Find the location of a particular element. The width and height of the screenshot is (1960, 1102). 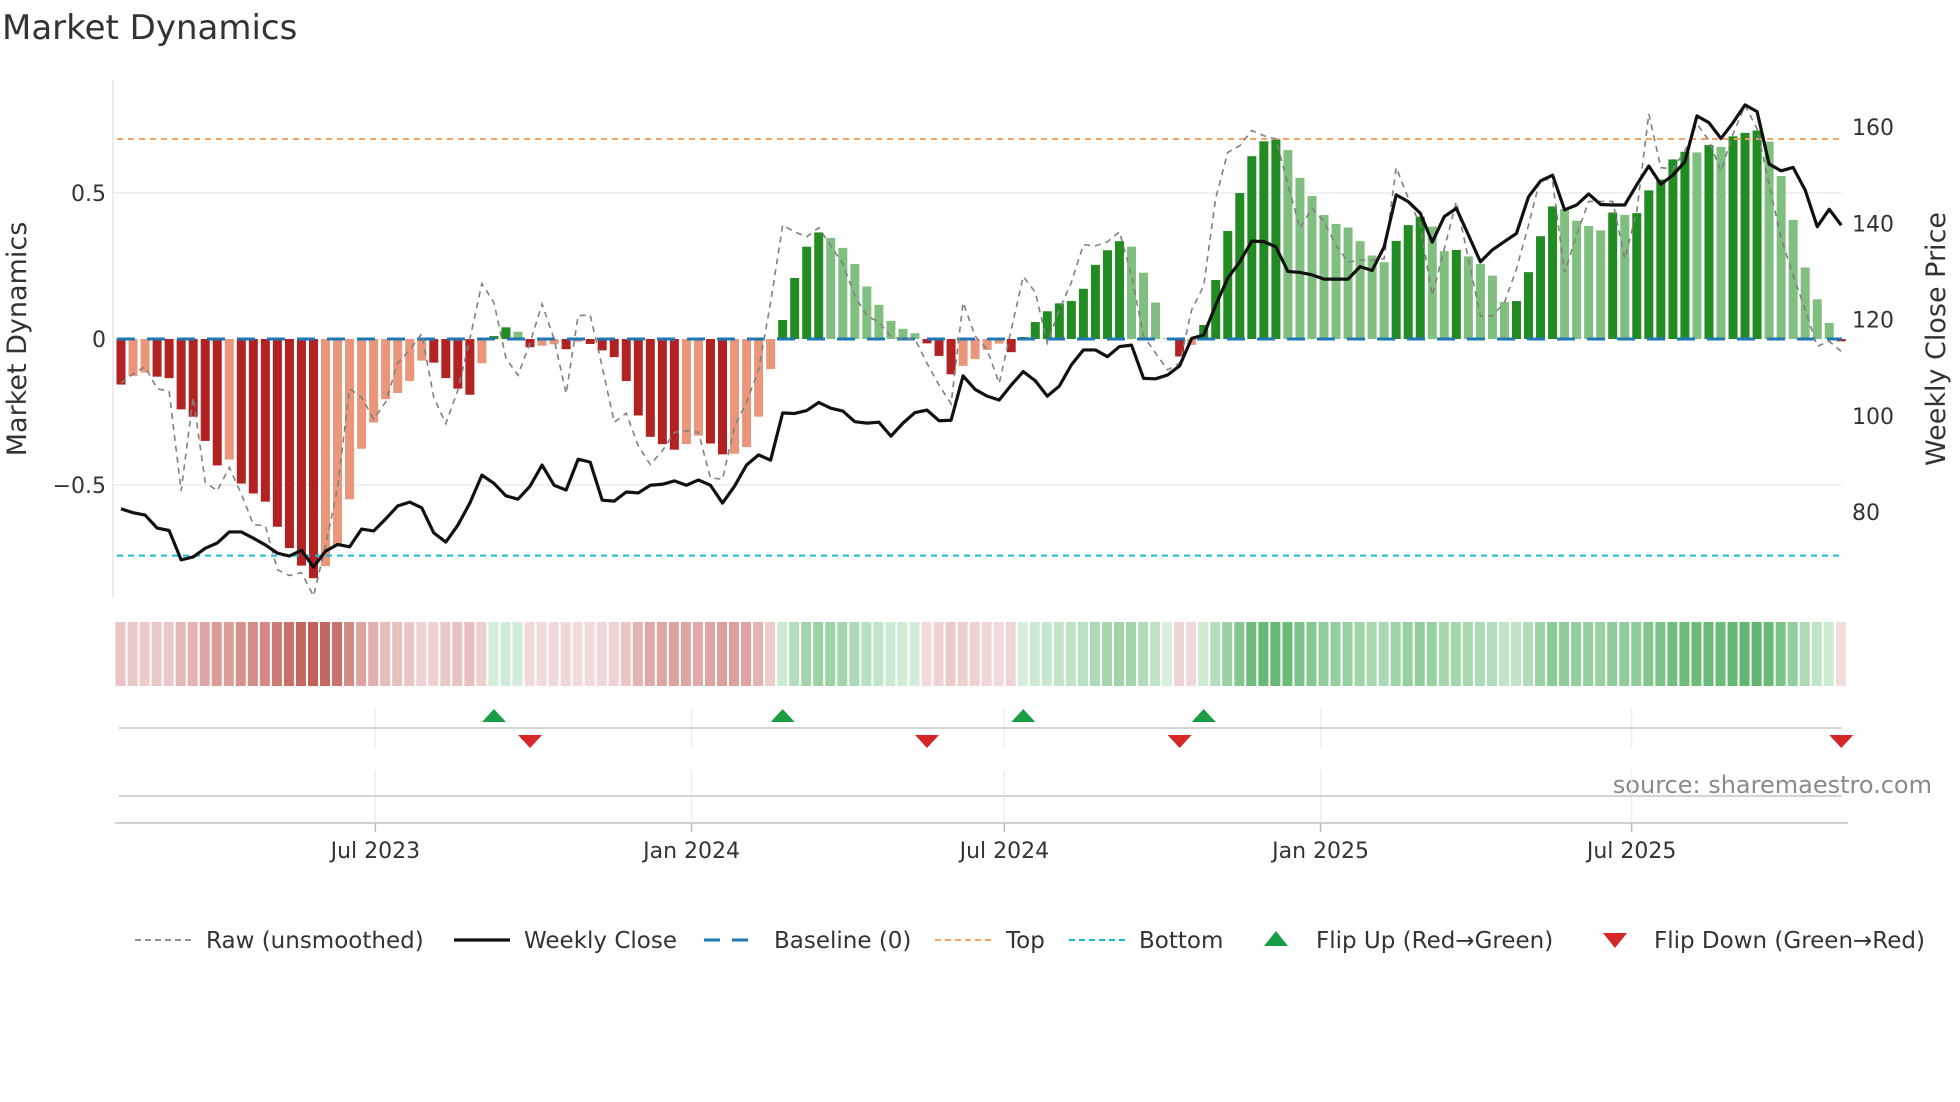

x-tick-label: Jan 2025 is located at coordinates (1319, 851).